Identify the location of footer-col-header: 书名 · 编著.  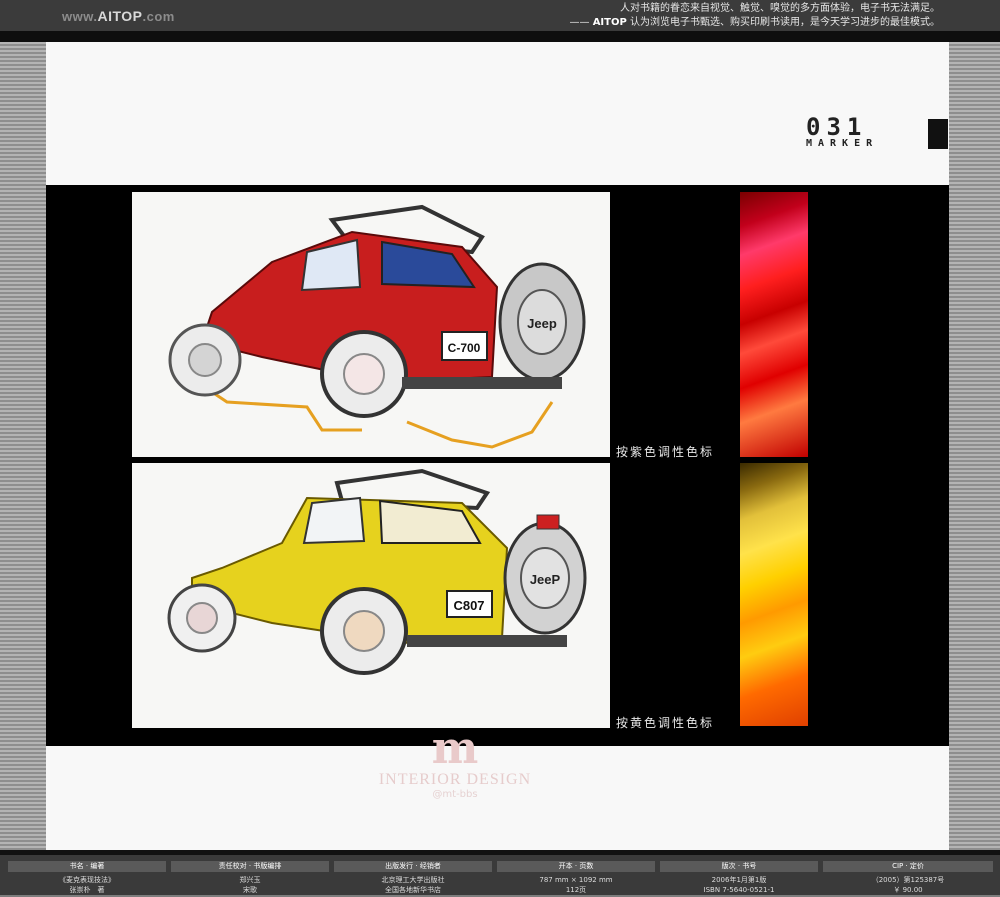
(87, 866).